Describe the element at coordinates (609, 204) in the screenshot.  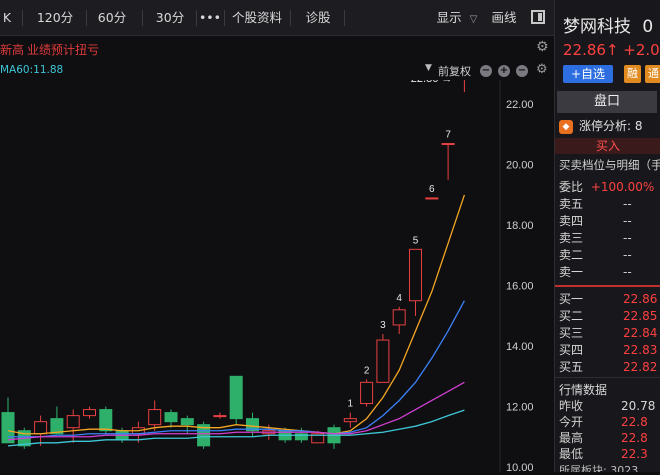
I see `ask-row: 卖五 --` at that location.